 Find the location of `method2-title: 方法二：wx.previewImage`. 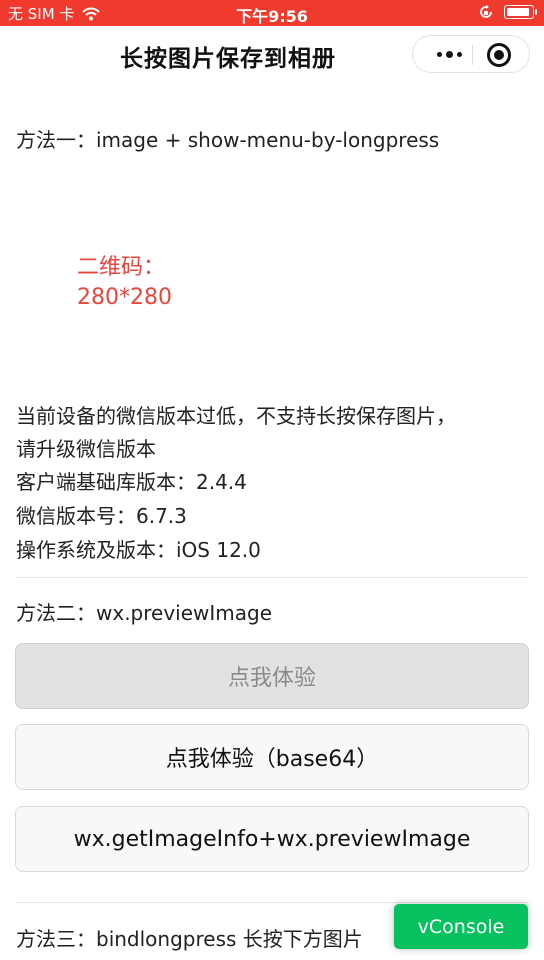

method2-title: 方法二：wx.previewImage is located at coordinates (144, 613).